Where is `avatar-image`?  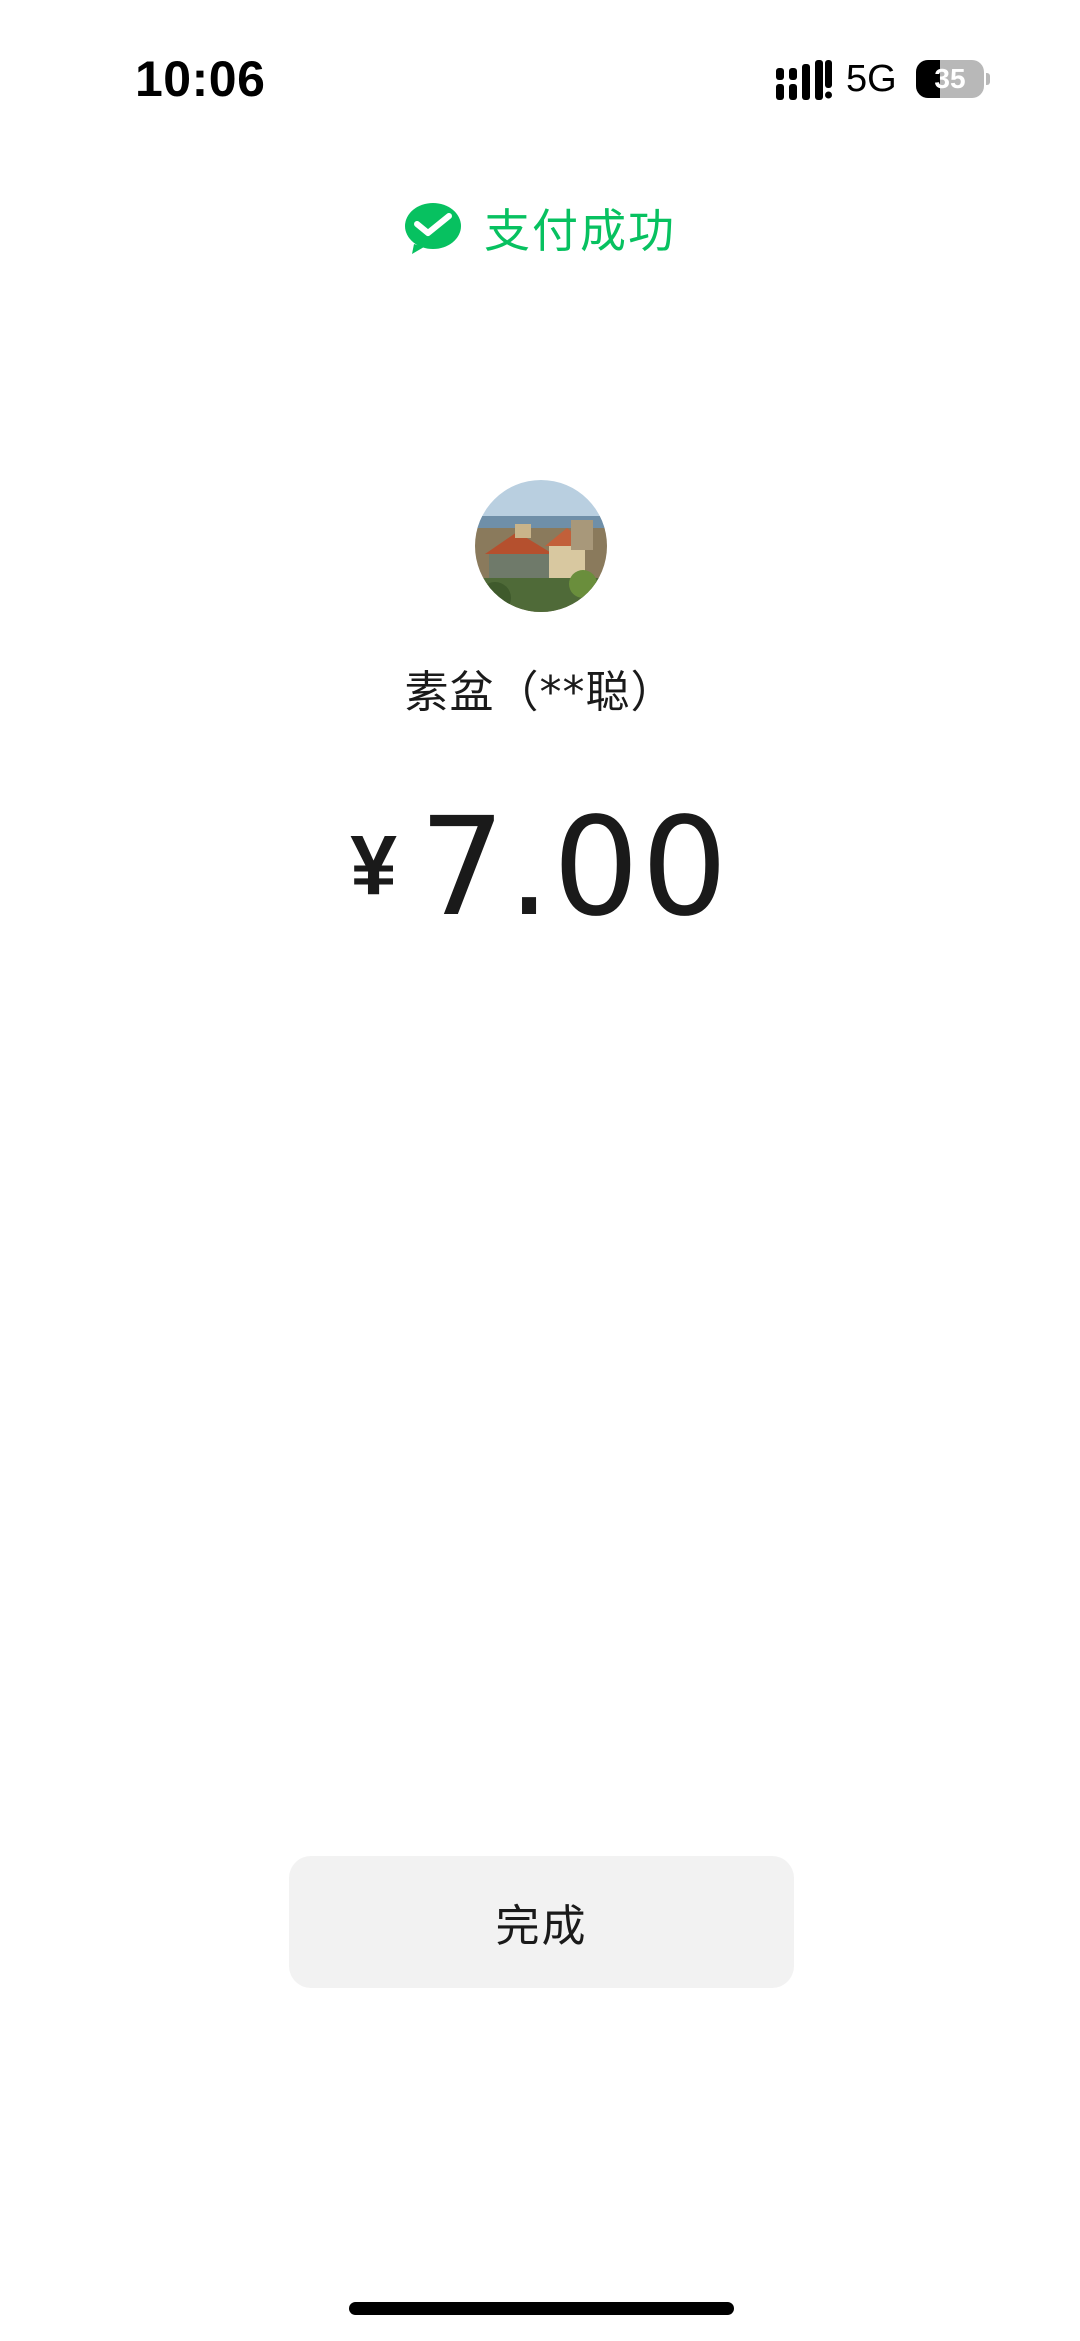 avatar-image is located at coordinates (541, 546).